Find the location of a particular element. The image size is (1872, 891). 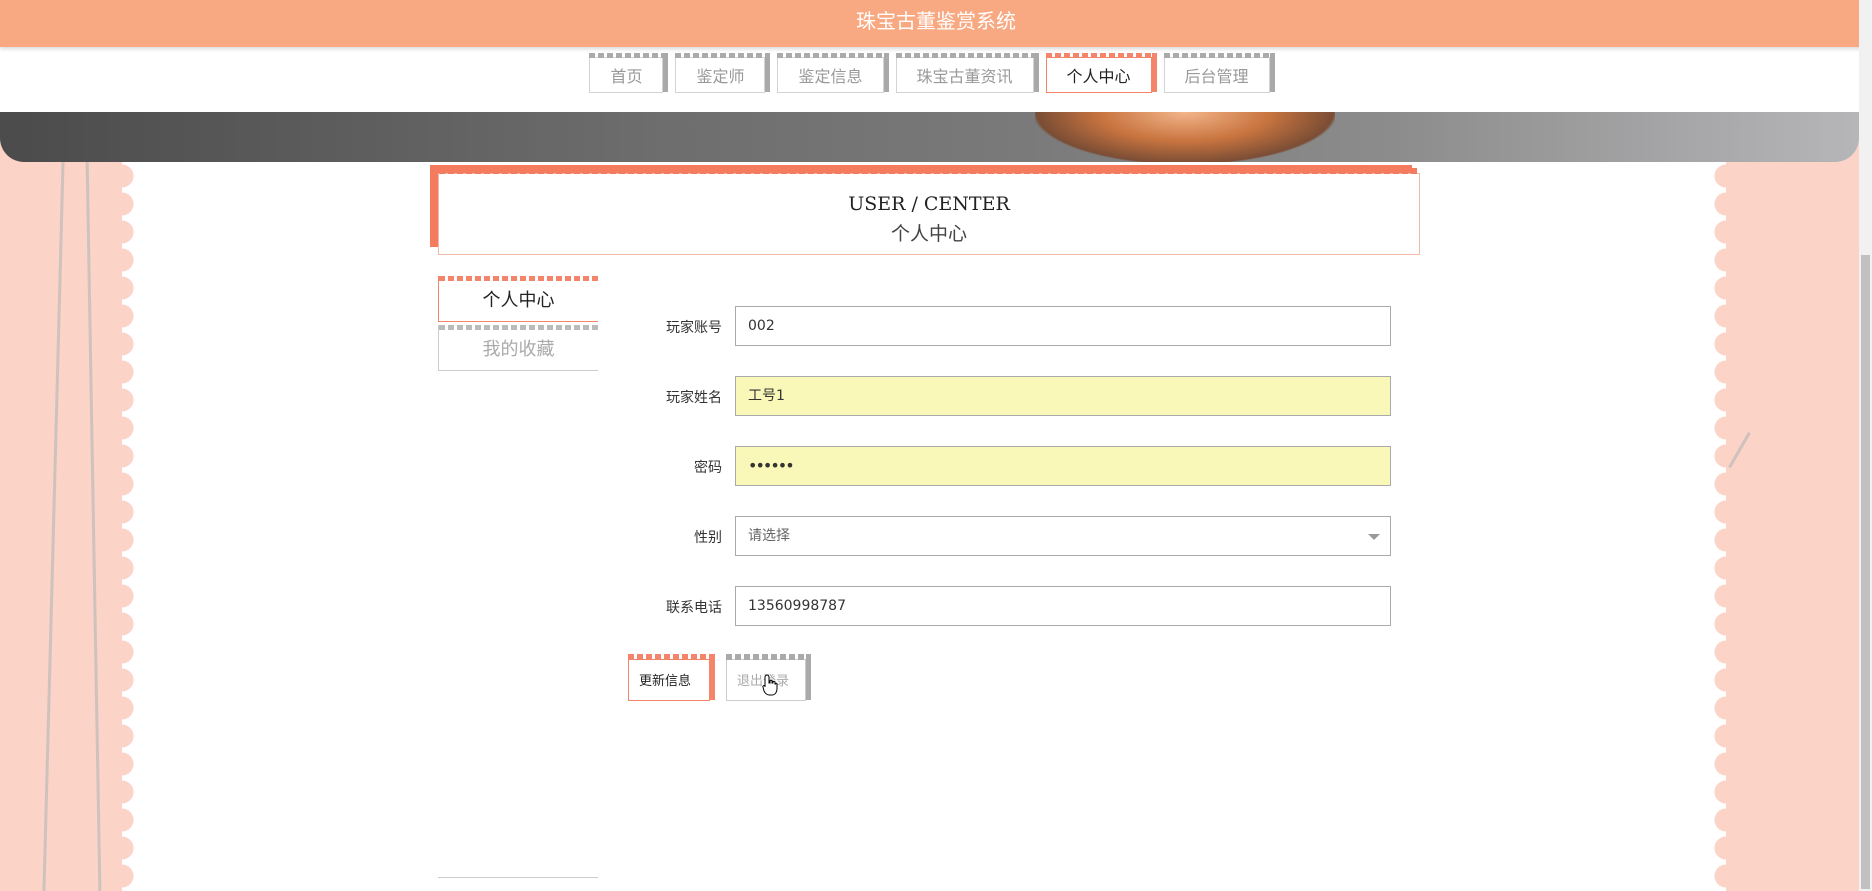

gender-select: 请选择 is located at coordinates (1063, 536).